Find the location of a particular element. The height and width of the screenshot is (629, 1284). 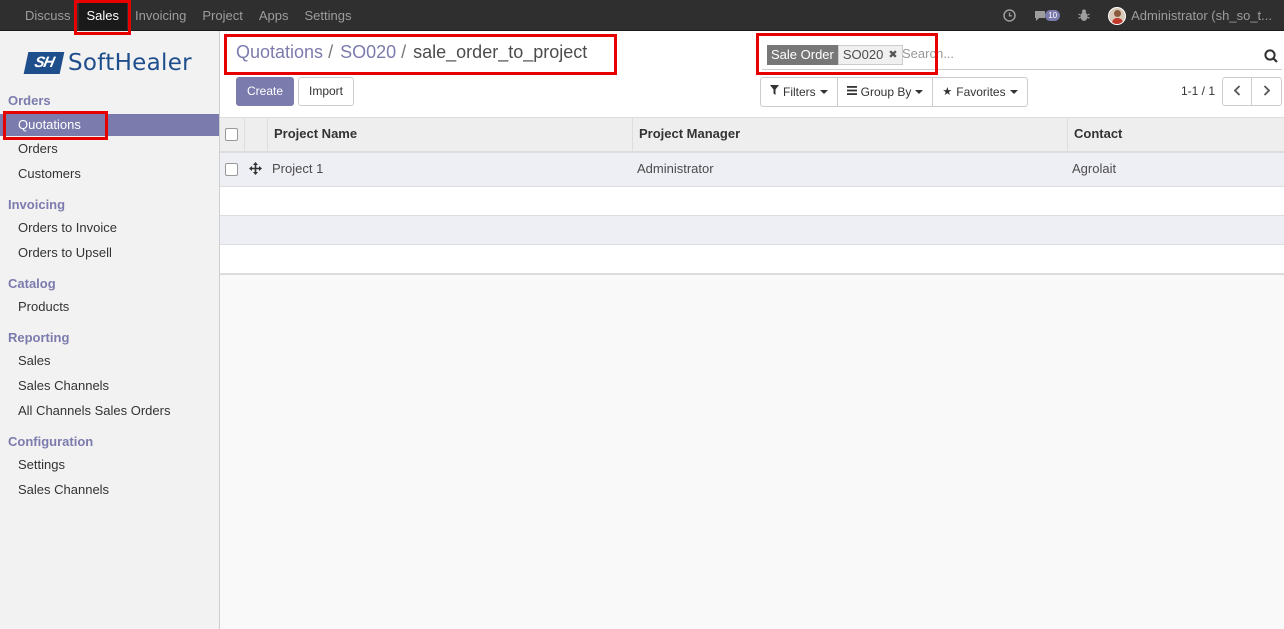

sidebar-section-catalog: Catalog is located at coordinates (32, 283).